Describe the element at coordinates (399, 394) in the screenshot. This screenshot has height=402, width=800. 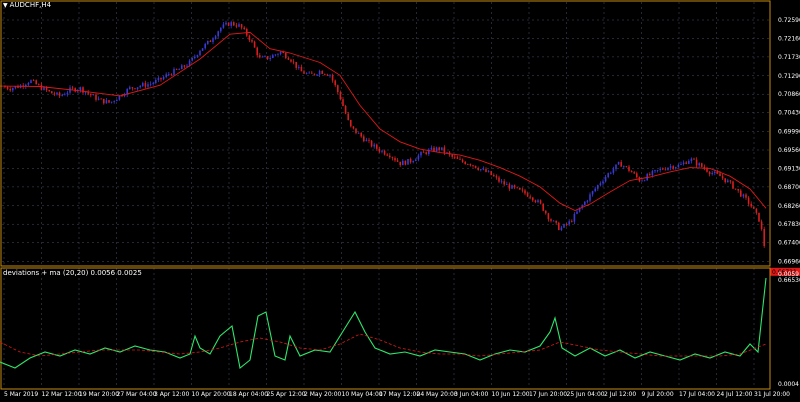
I see `x-tick-label: 17 May 12:00` at that location.